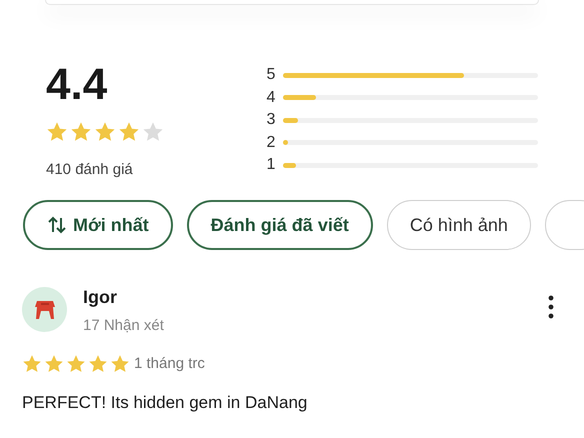 The width and height of the screenshot is (584, 438). Describe the element at coordinates (100, 298) in the screenshot. I see `reviewer-name: Igor` at that location.